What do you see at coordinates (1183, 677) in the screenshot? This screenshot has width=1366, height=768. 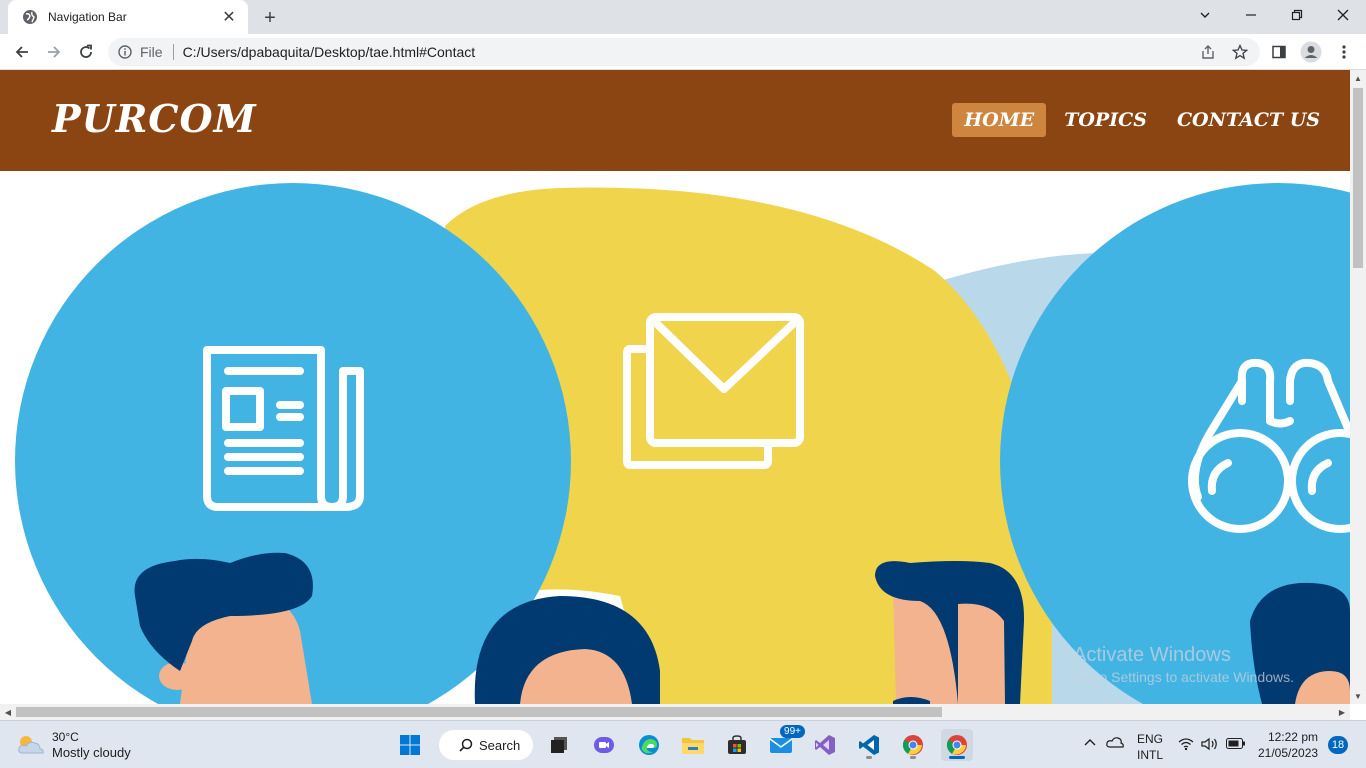 I see `watermark-subtitle: Go to Settings to activate Windows.` at bounding box center [1183, 677].